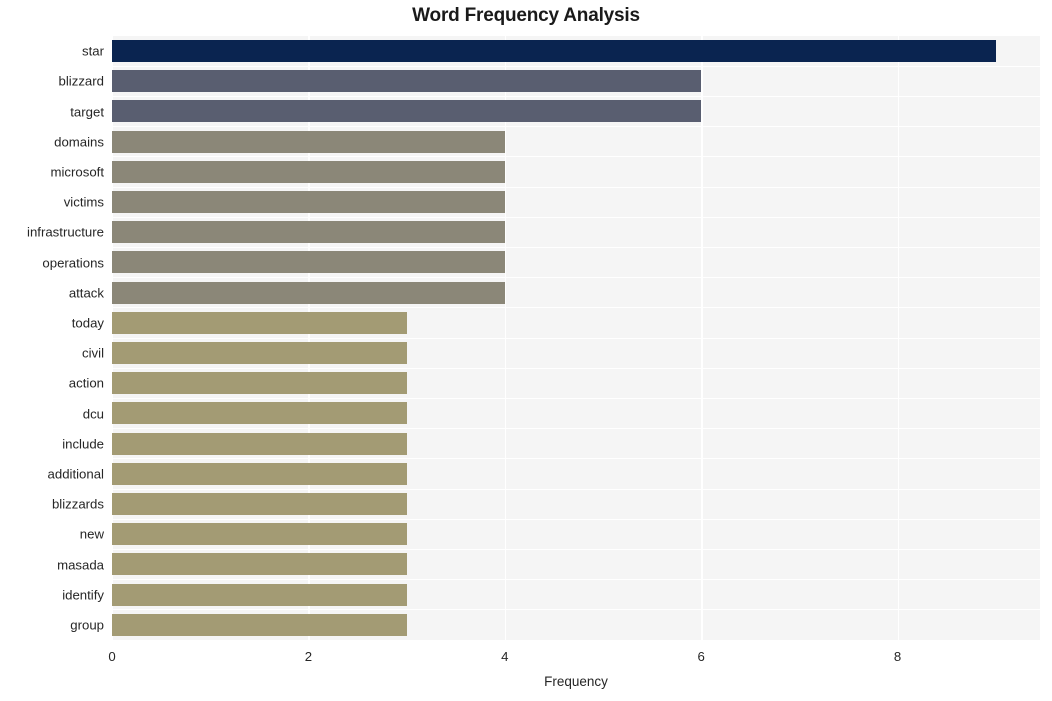 This screenshot has height=701, width=1052. What do you see at coordinates (93, 353) in the screenshot?
I see `y-tick-label: civil` at bounding box center [93, 353].